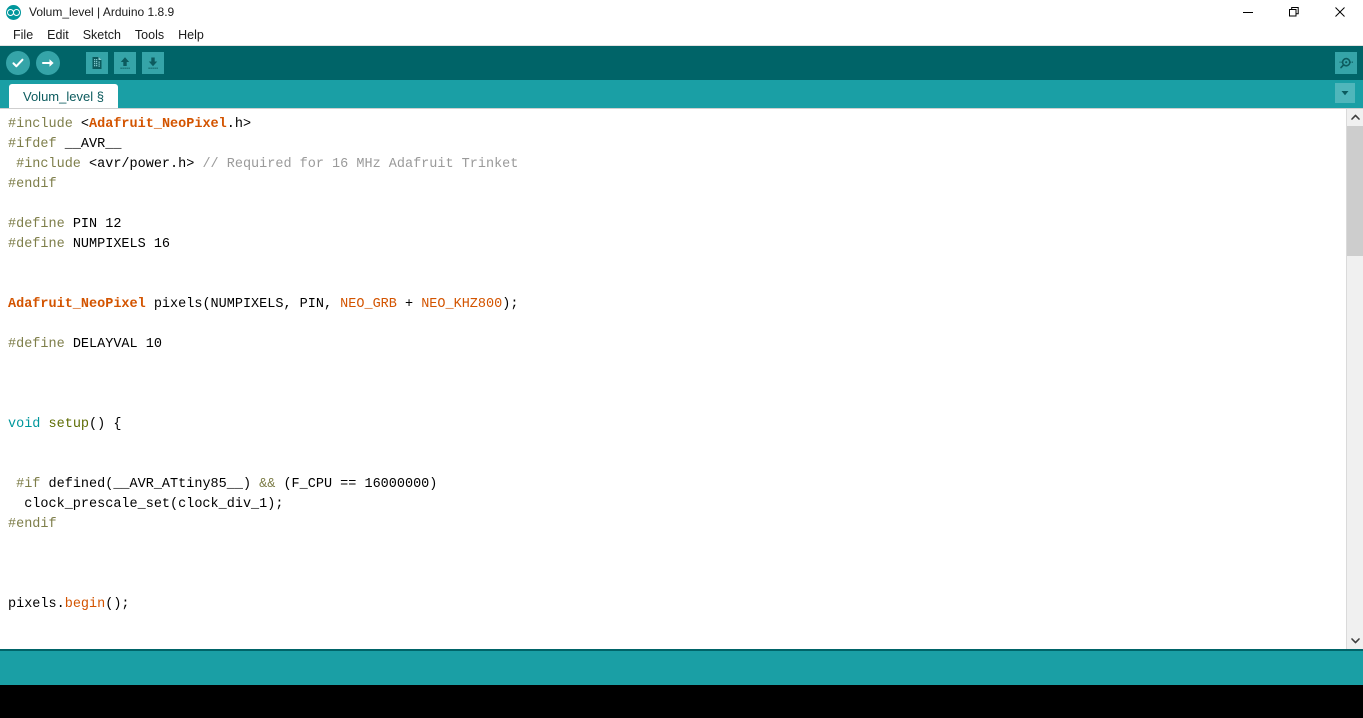  I want to click on maximize-button, so click(1294, 12).